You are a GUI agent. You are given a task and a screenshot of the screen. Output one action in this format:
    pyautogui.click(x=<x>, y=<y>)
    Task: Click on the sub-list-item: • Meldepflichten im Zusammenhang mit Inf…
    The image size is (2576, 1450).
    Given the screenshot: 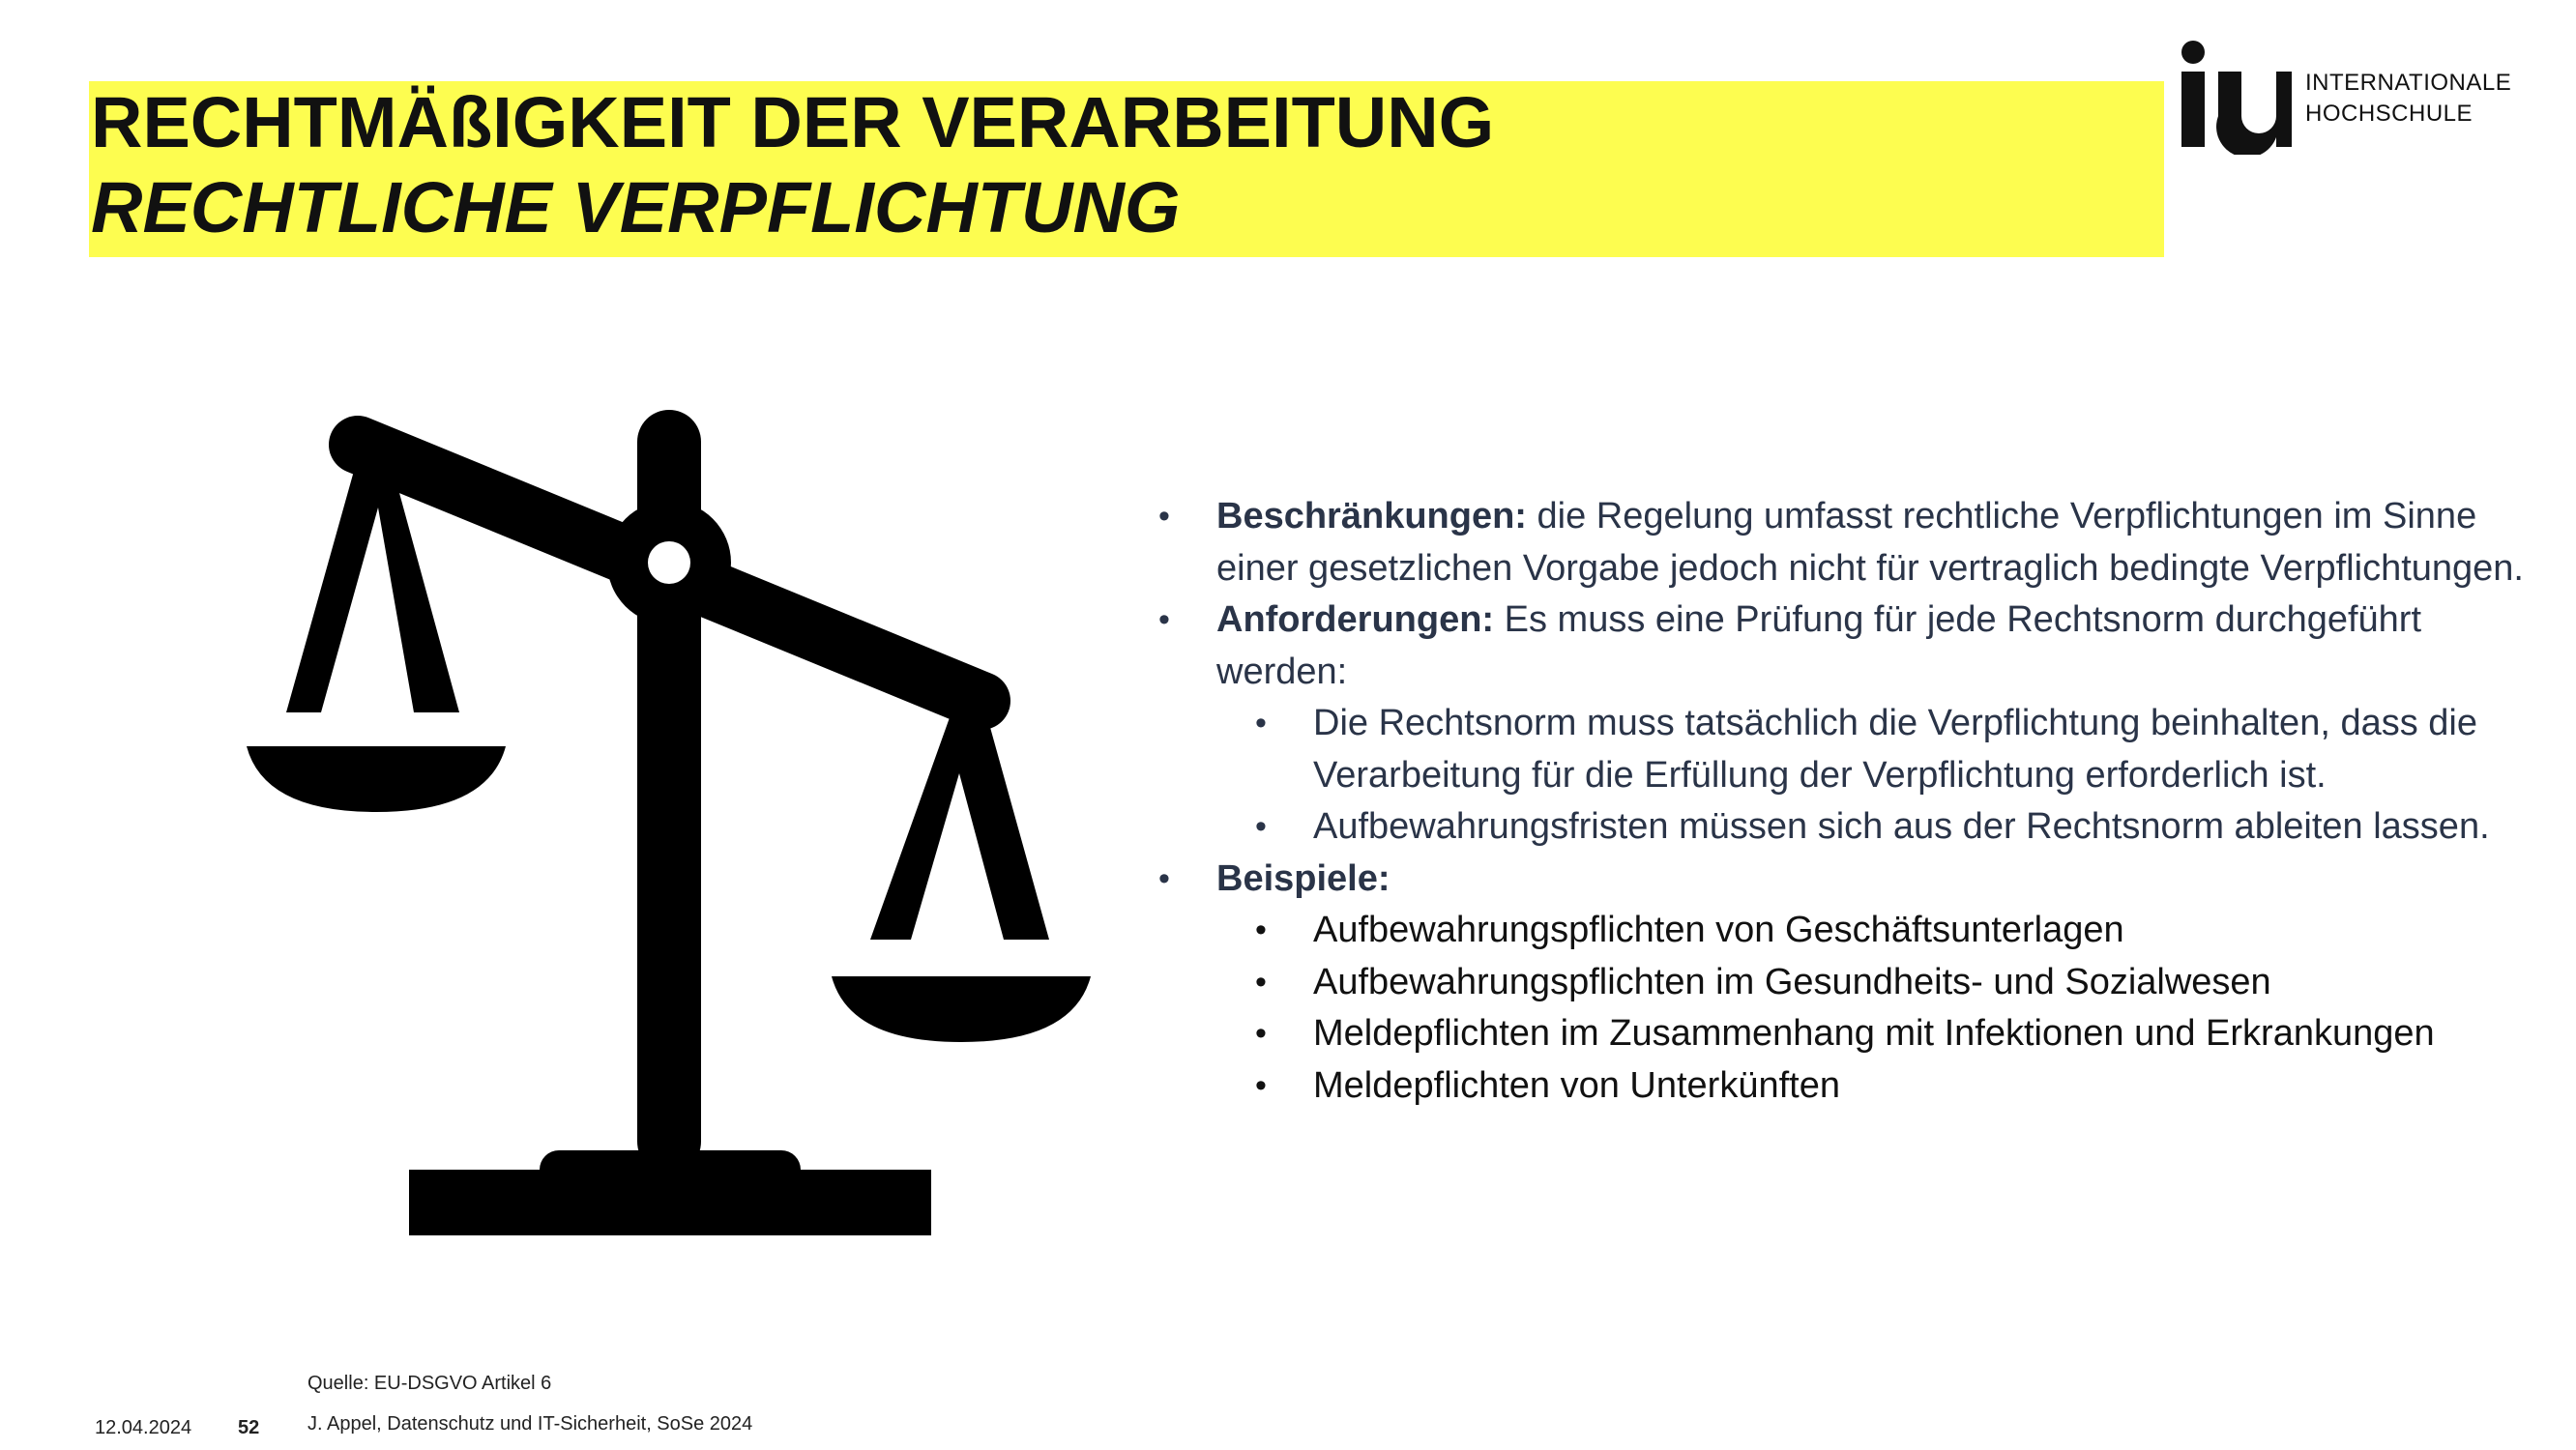 What is the action you would take?
    pyautogui.click(x=1837, y=1034)
    